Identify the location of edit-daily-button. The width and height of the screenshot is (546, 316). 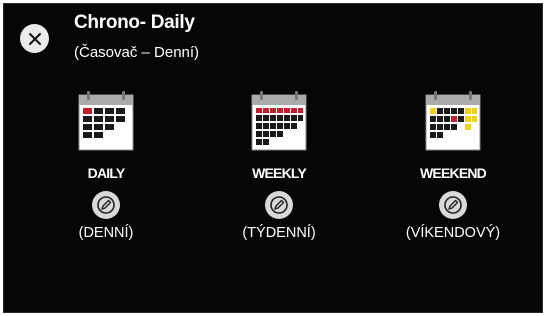
(106, 205).